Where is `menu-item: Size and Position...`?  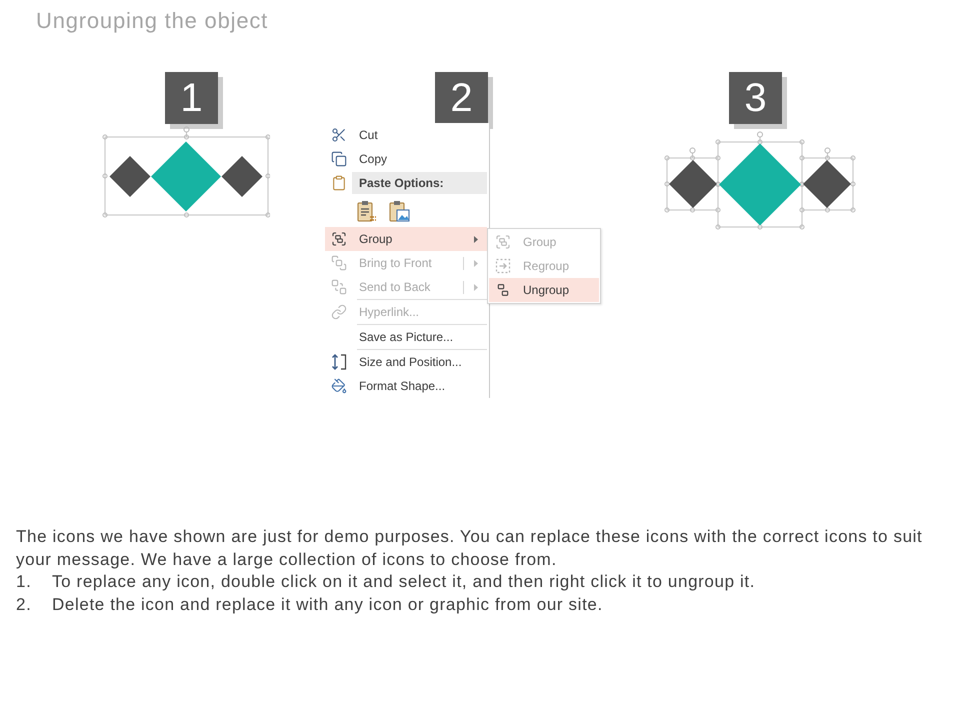 menu-item: Size and Position... is located at coordinates (406, 362).